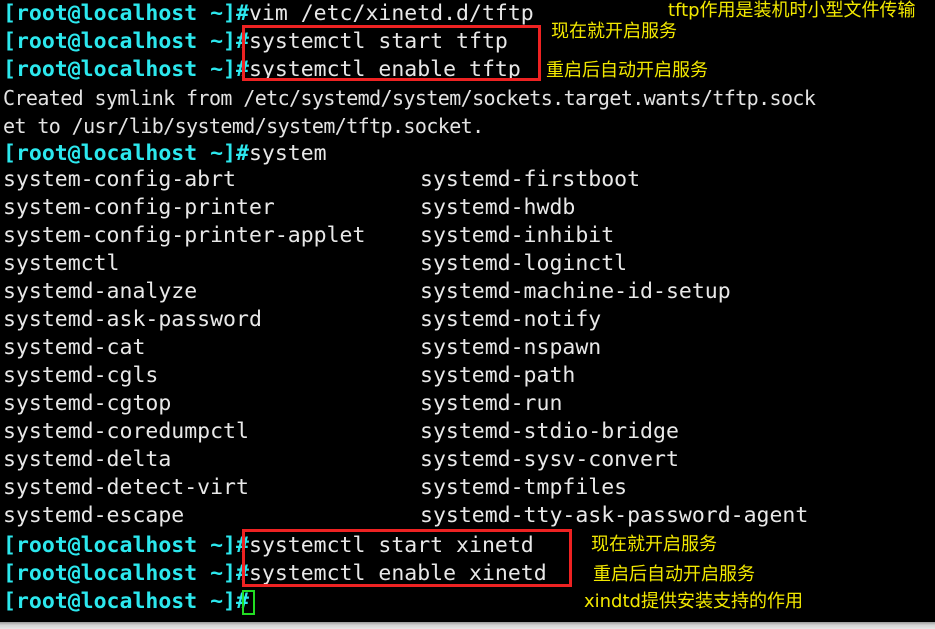  Describe the element at coordinates (467, 625) in the screenshot. I see `desktop-taskbar-strip` at that location.